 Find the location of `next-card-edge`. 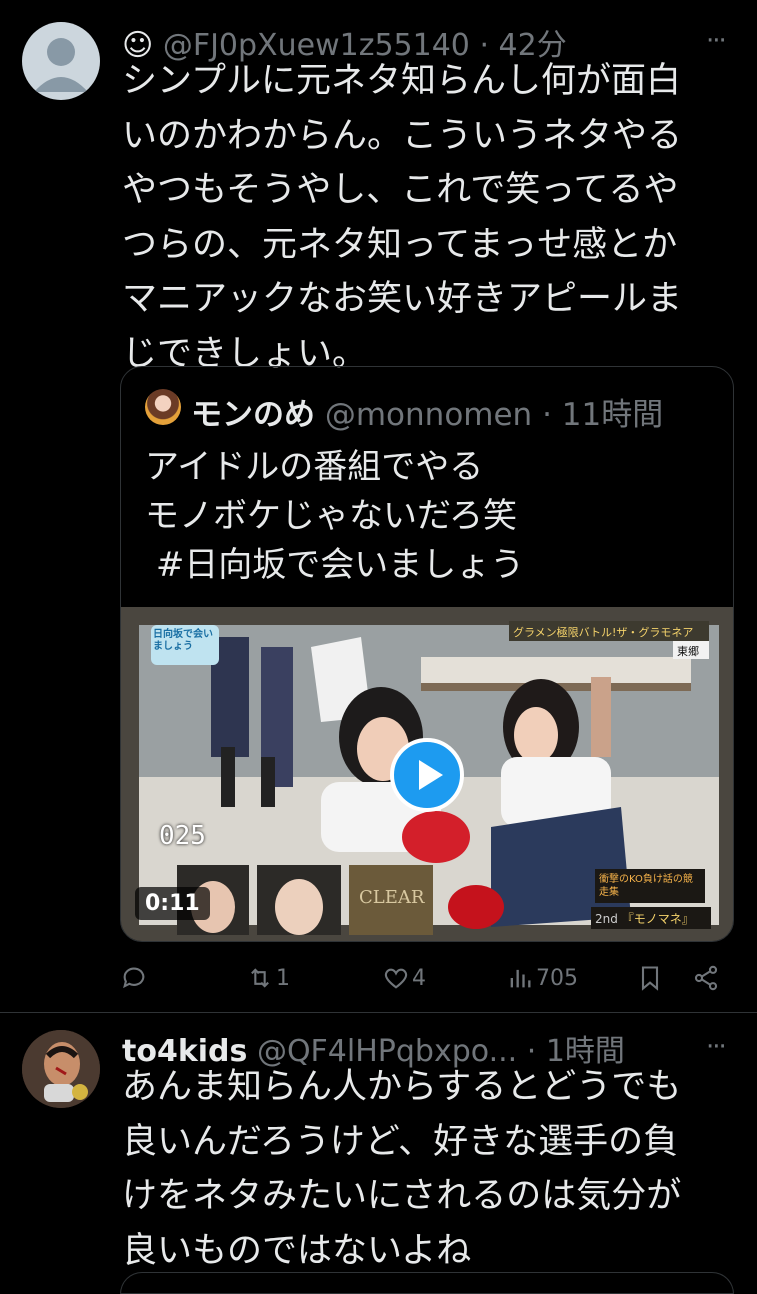

next-card-edge is located at coordinates (427, 1283).